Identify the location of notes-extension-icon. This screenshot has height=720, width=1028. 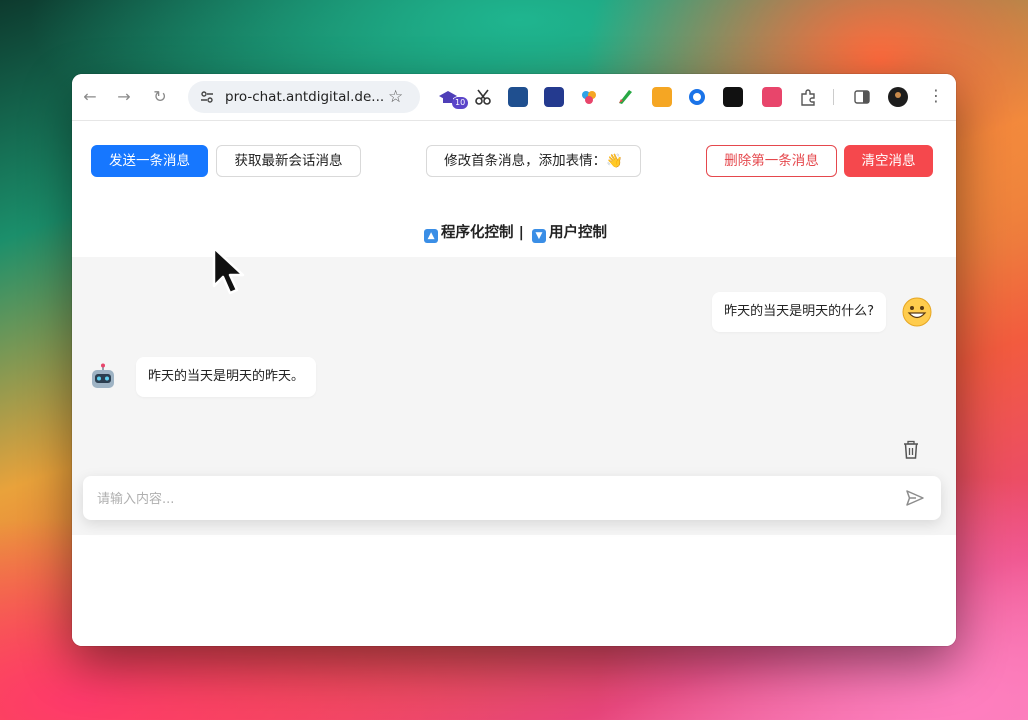
(662, 97).